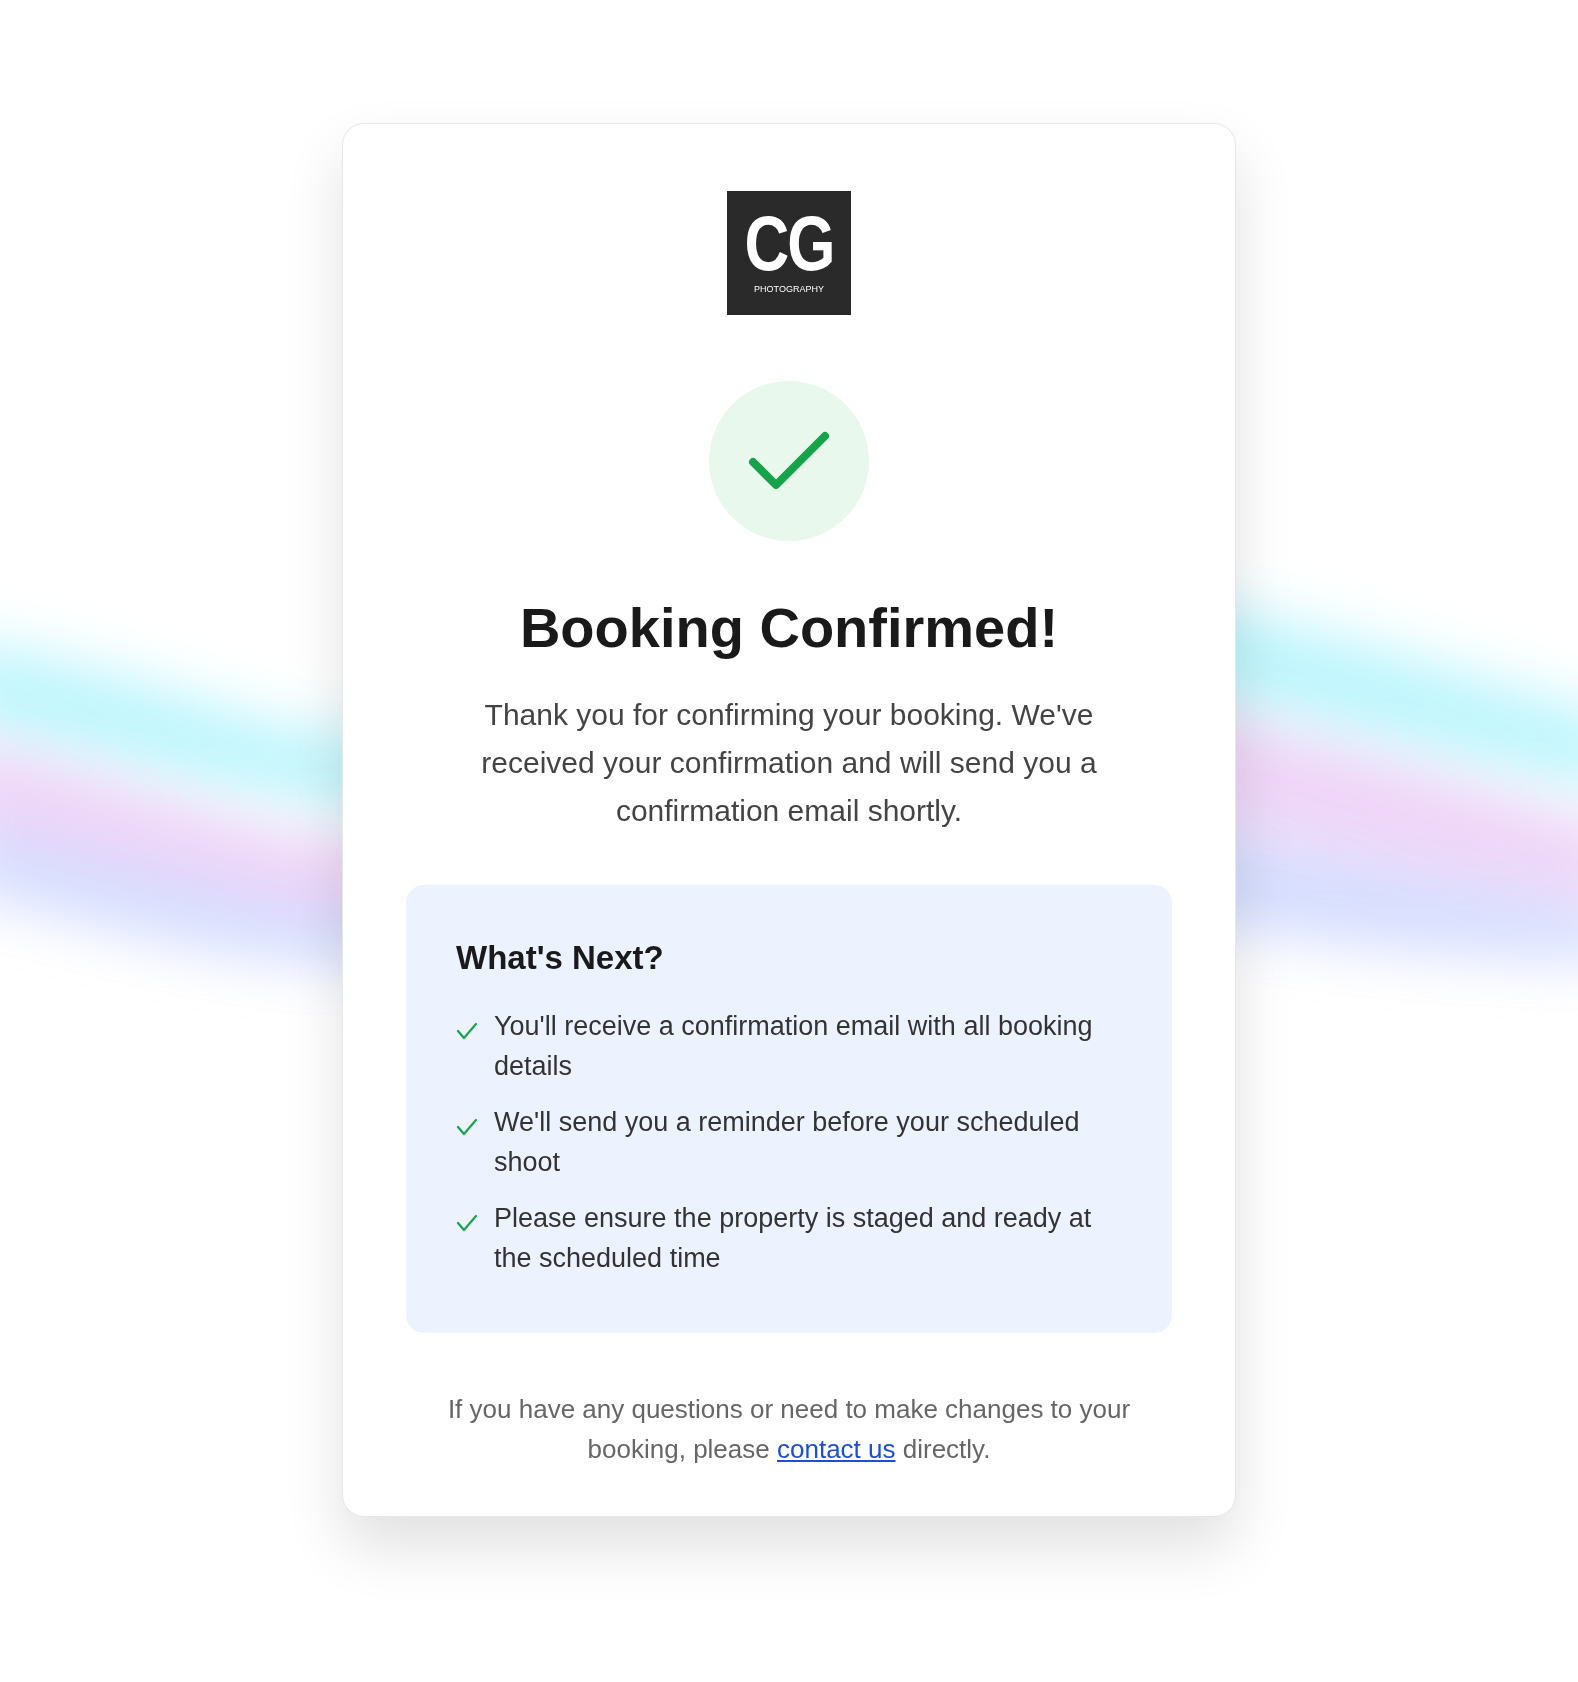  Describe the element at coordinates (789, 1429) in the screenshot. I see `contact-note: If you have any questions or need to make changes to your booking, please contact us directly.` at that location.